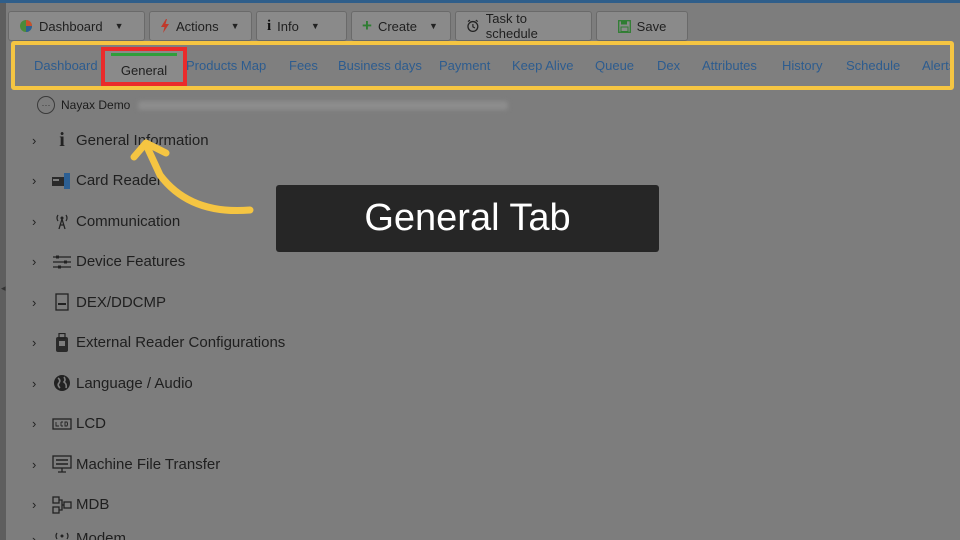 The image size is (960, 540). Describe the element at coordinates (148, 464) in the screenshot. I see `tree-item-label: Machine File Transfer` at that location.